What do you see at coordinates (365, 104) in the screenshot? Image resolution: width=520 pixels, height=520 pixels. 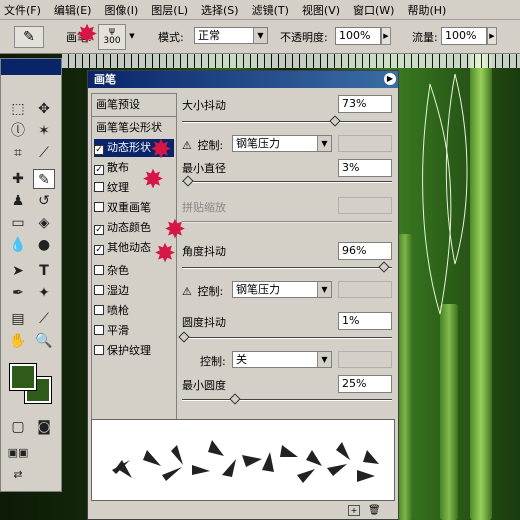 I see `size-jitter-input: 73%` at bounding box center [365, 104].